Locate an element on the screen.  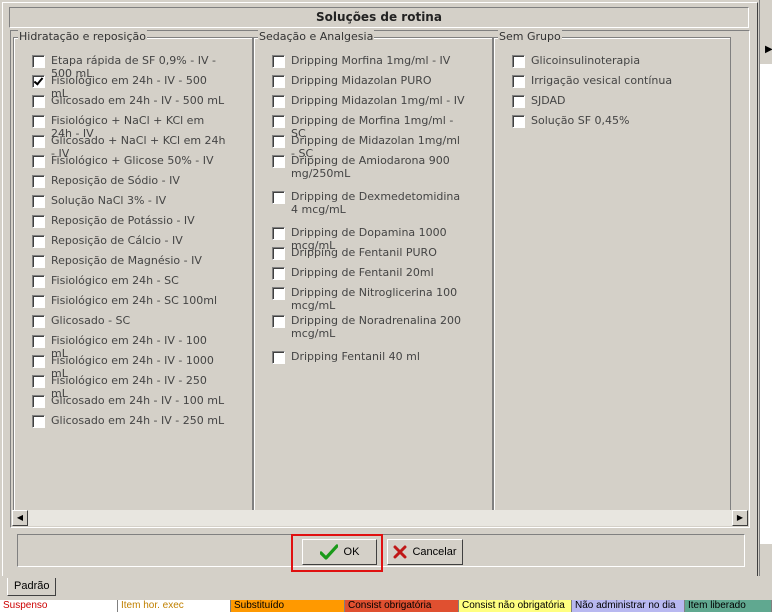
checkbox-item: Solução SF 0,45% is located at coordinates (612, 121).